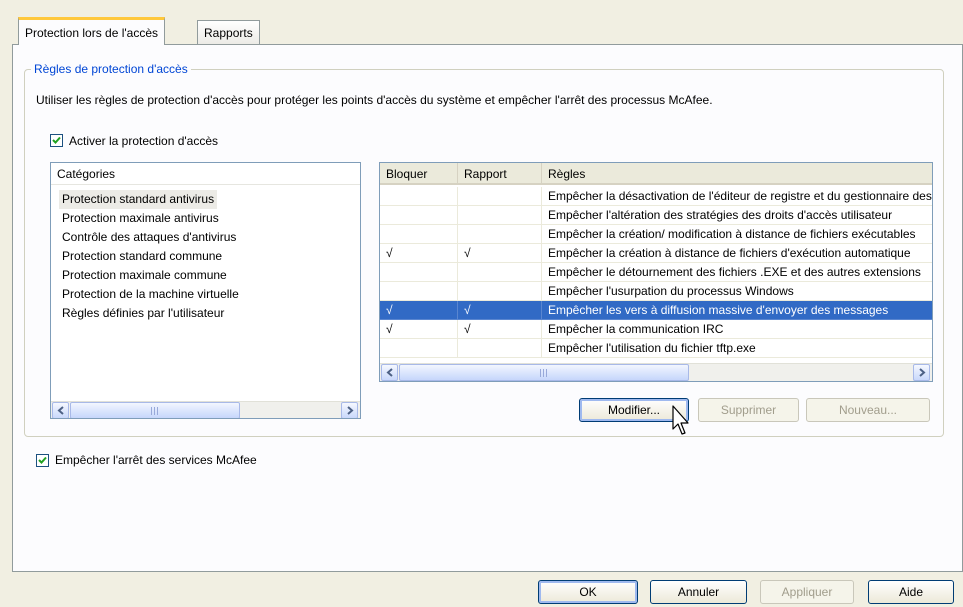 This screenshot has height=607, width=963. What do you see at coordinates (92, 31) in the screenshot?
I see `tab-access-protection: Protection lors de l'accès` at bounding box center [92, 31].